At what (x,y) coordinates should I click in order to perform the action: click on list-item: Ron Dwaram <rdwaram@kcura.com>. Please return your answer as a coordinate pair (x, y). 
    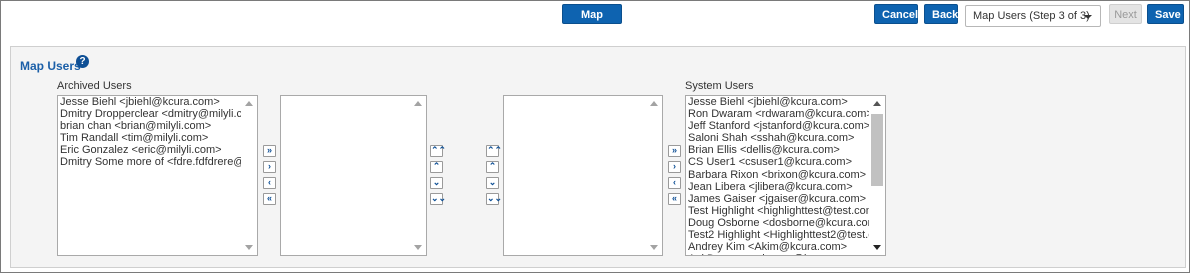
    Looking at the image, I should click on (778, 114).